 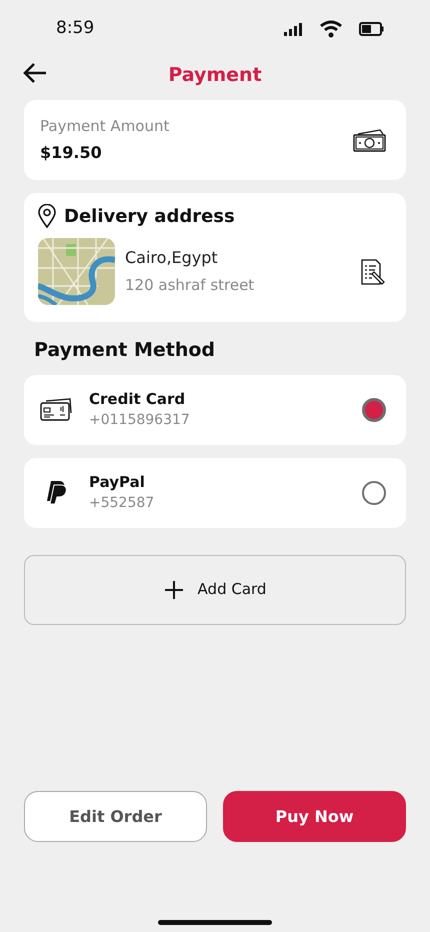 I want to click on wifi-icon, so click(x=331, y=29).